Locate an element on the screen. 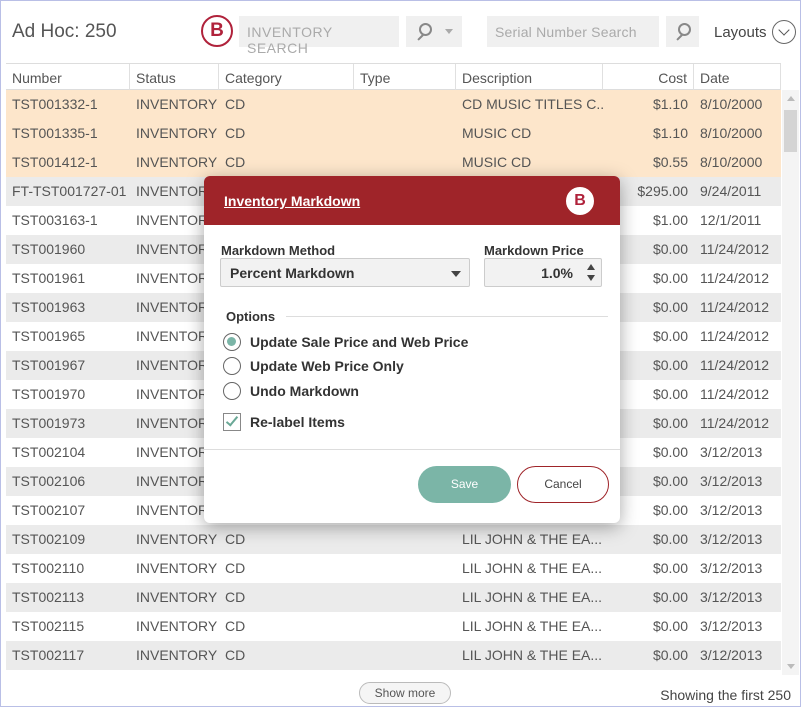 This screenshot has width=801, height=707. cell-number: TST001967 is located at coordinates (49, 365).